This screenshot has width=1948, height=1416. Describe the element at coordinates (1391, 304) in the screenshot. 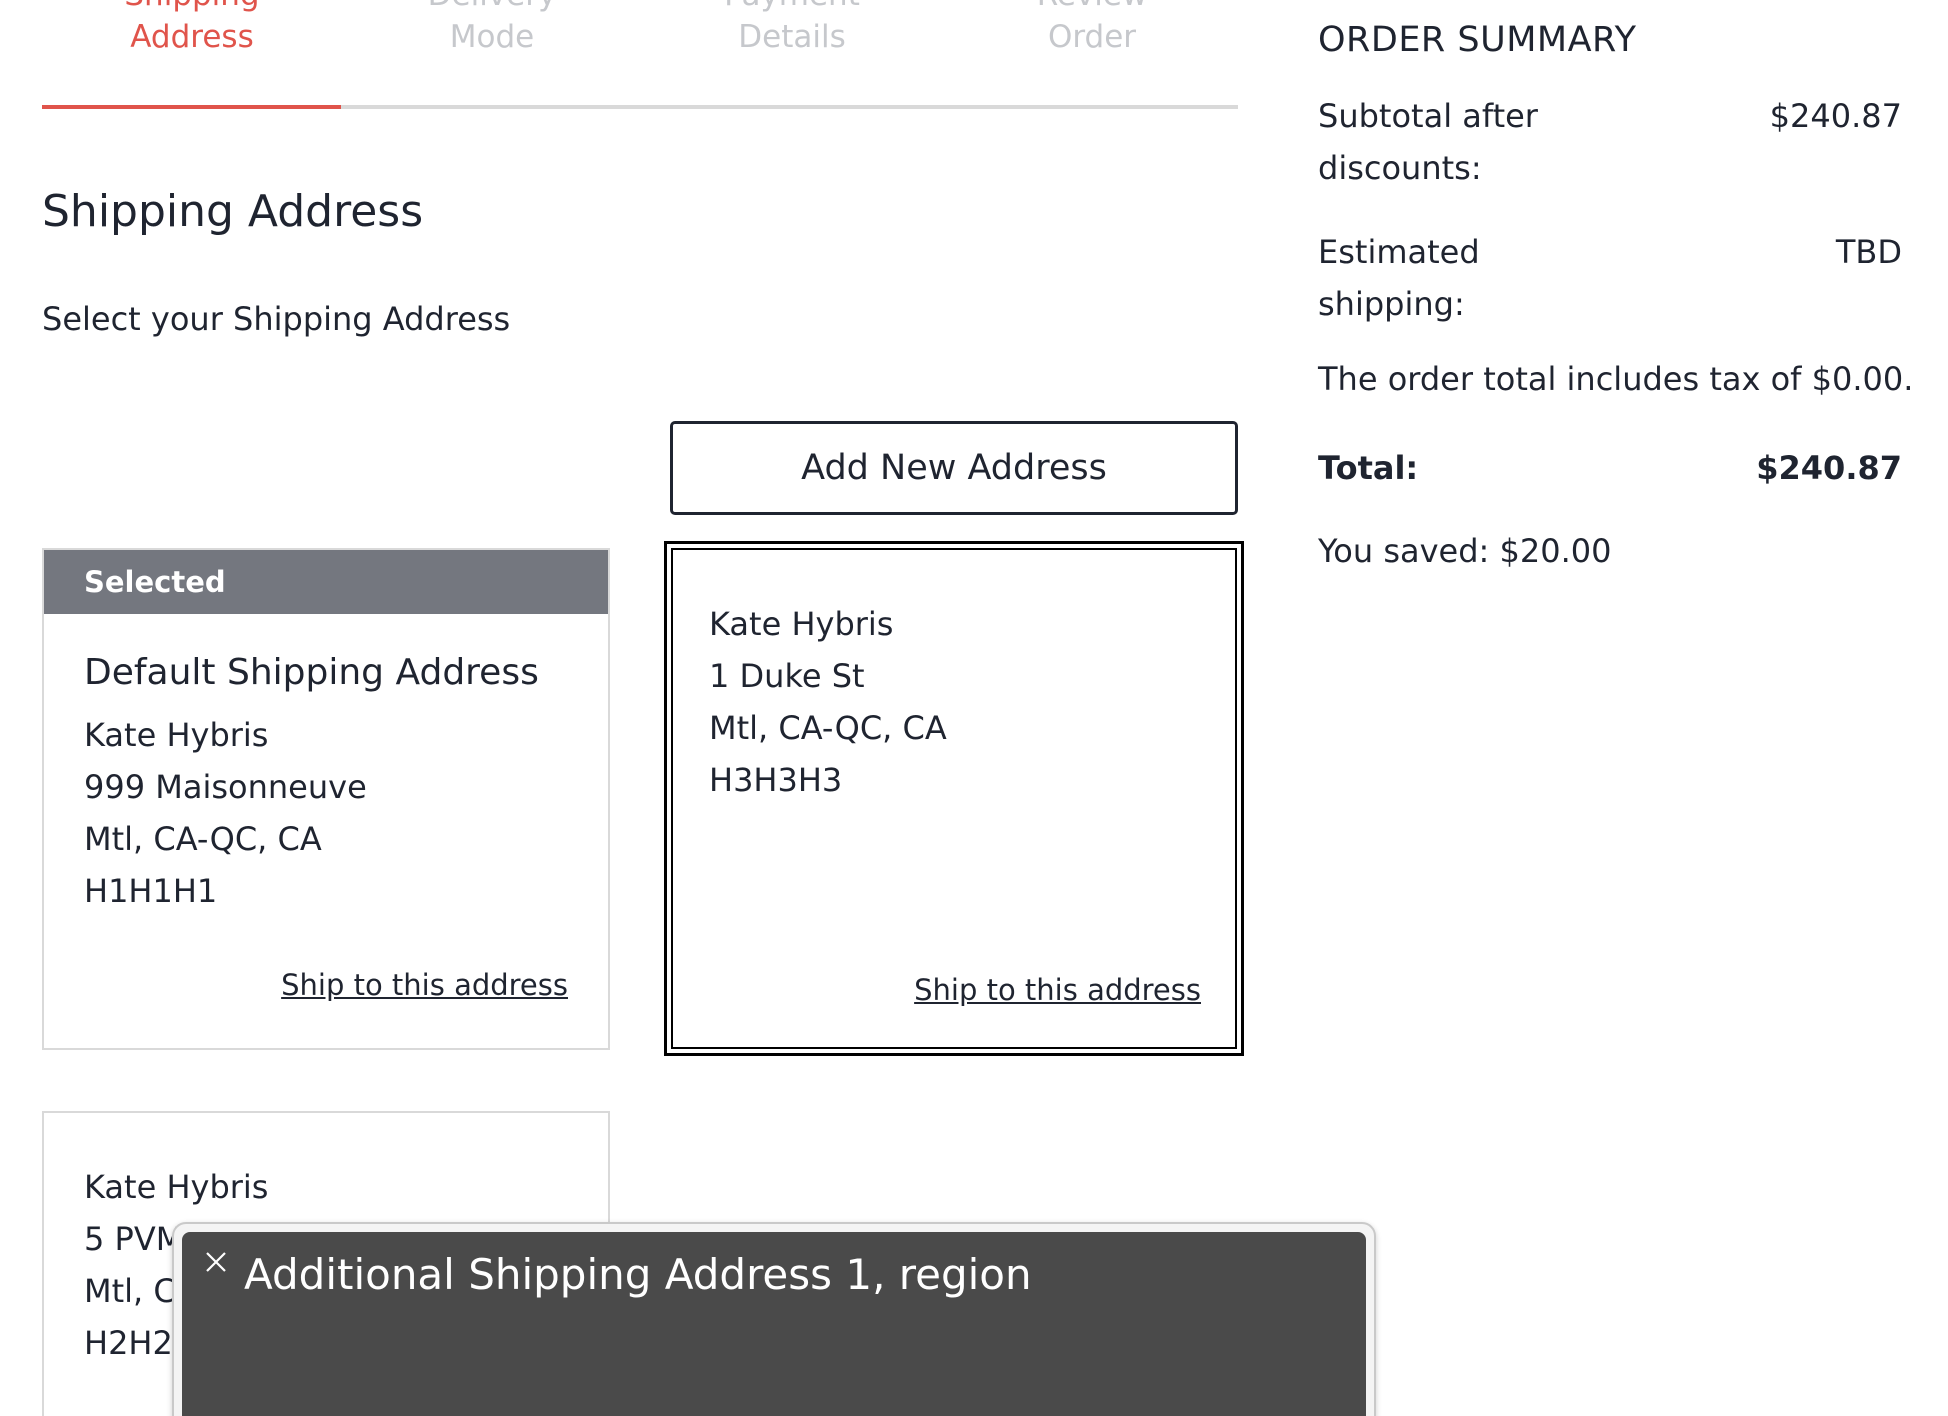

I see `shipping-label-line2: shipping:` at that location.